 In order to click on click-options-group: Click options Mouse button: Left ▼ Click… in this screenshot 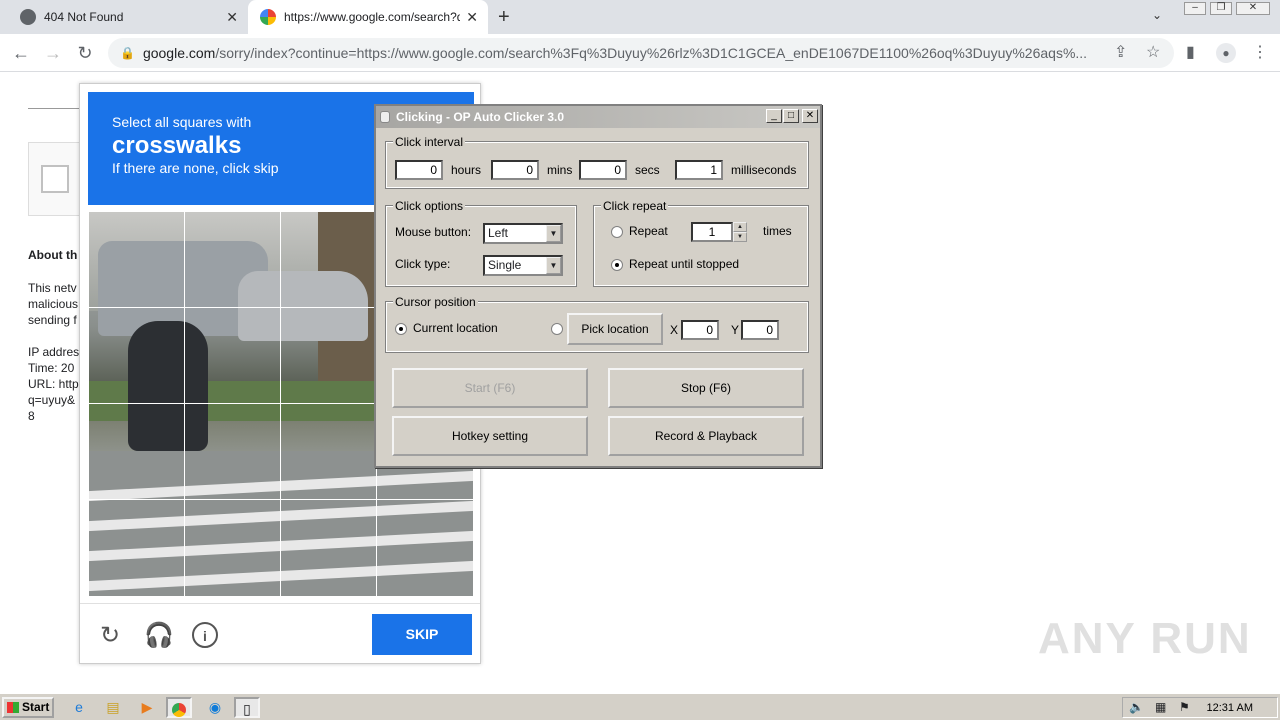, I will do `click(481, 243)`.